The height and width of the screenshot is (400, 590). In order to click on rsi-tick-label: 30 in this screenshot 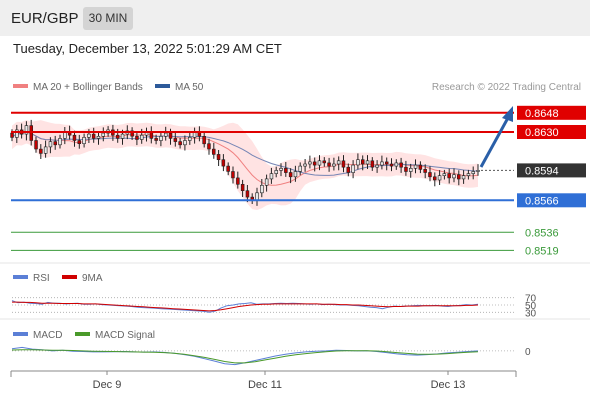, I will do `click(531, 313)`.